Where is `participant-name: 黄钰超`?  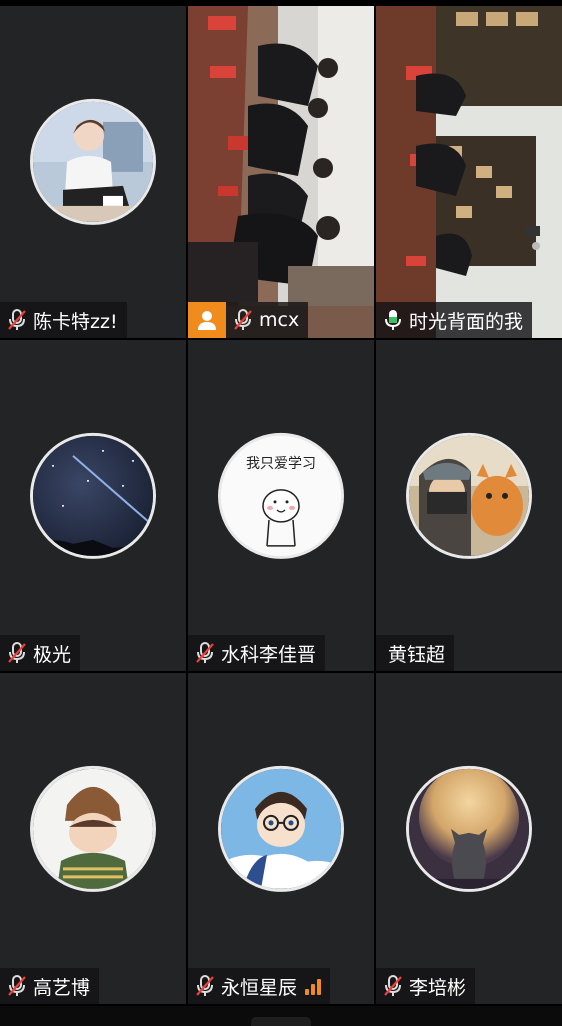 participant-name: 黄钰超 is located at coordinates (417, 654).